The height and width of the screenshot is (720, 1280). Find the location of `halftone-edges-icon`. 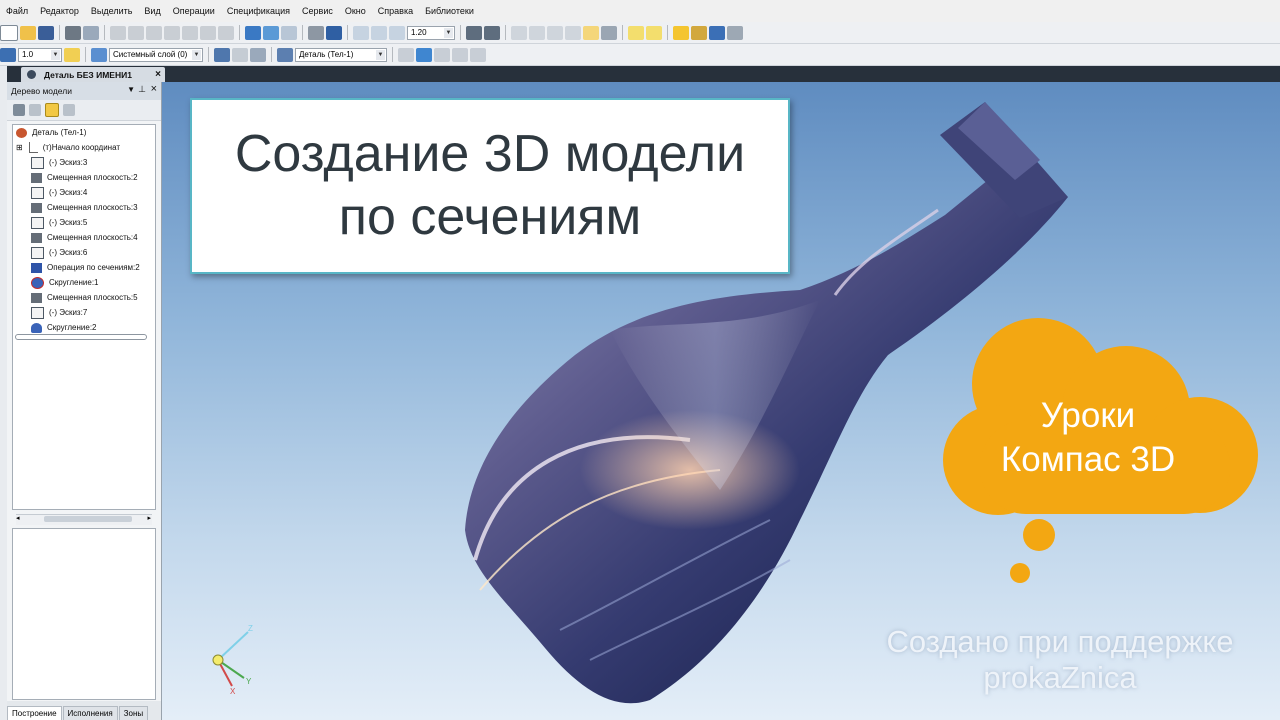

halftone-edges-icon is located at coordinates (591, 32).